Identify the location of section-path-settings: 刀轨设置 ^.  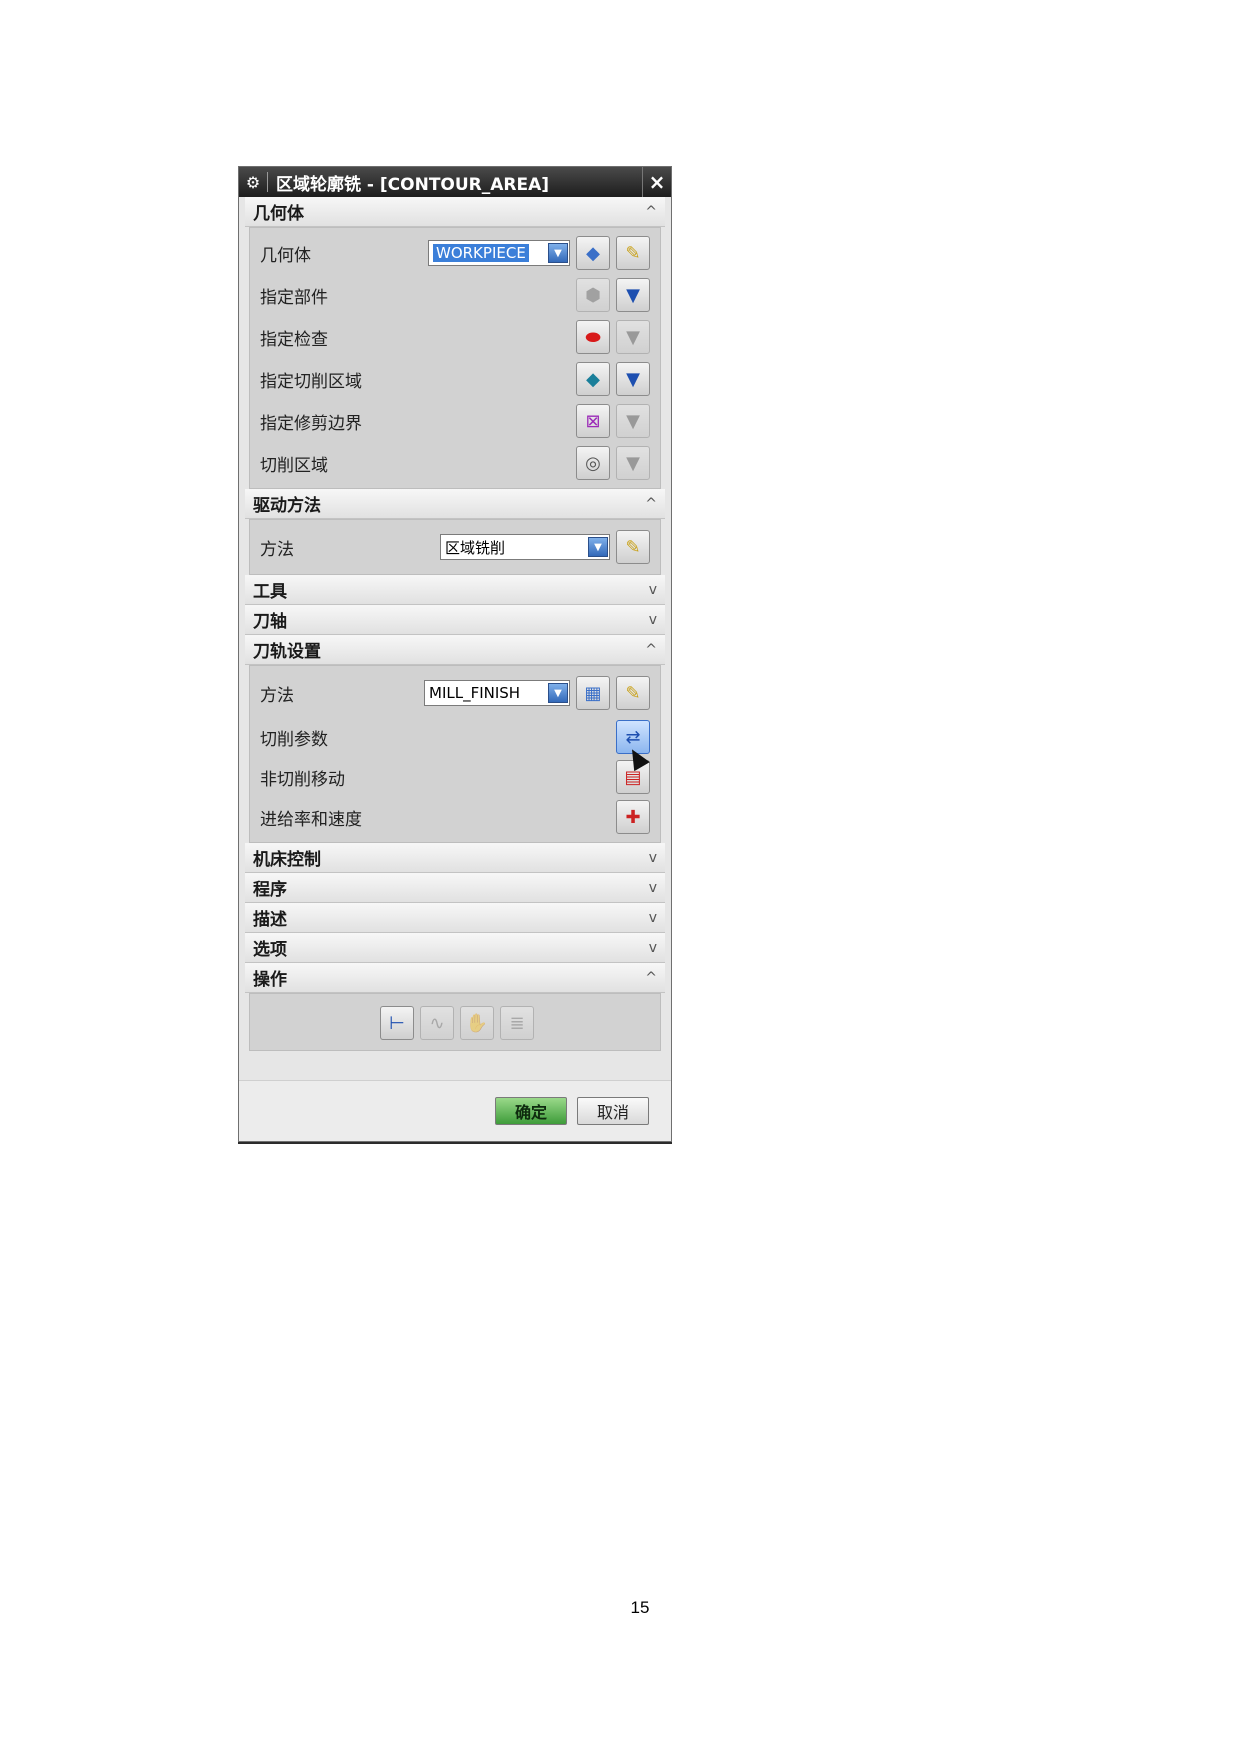
(455, 650).